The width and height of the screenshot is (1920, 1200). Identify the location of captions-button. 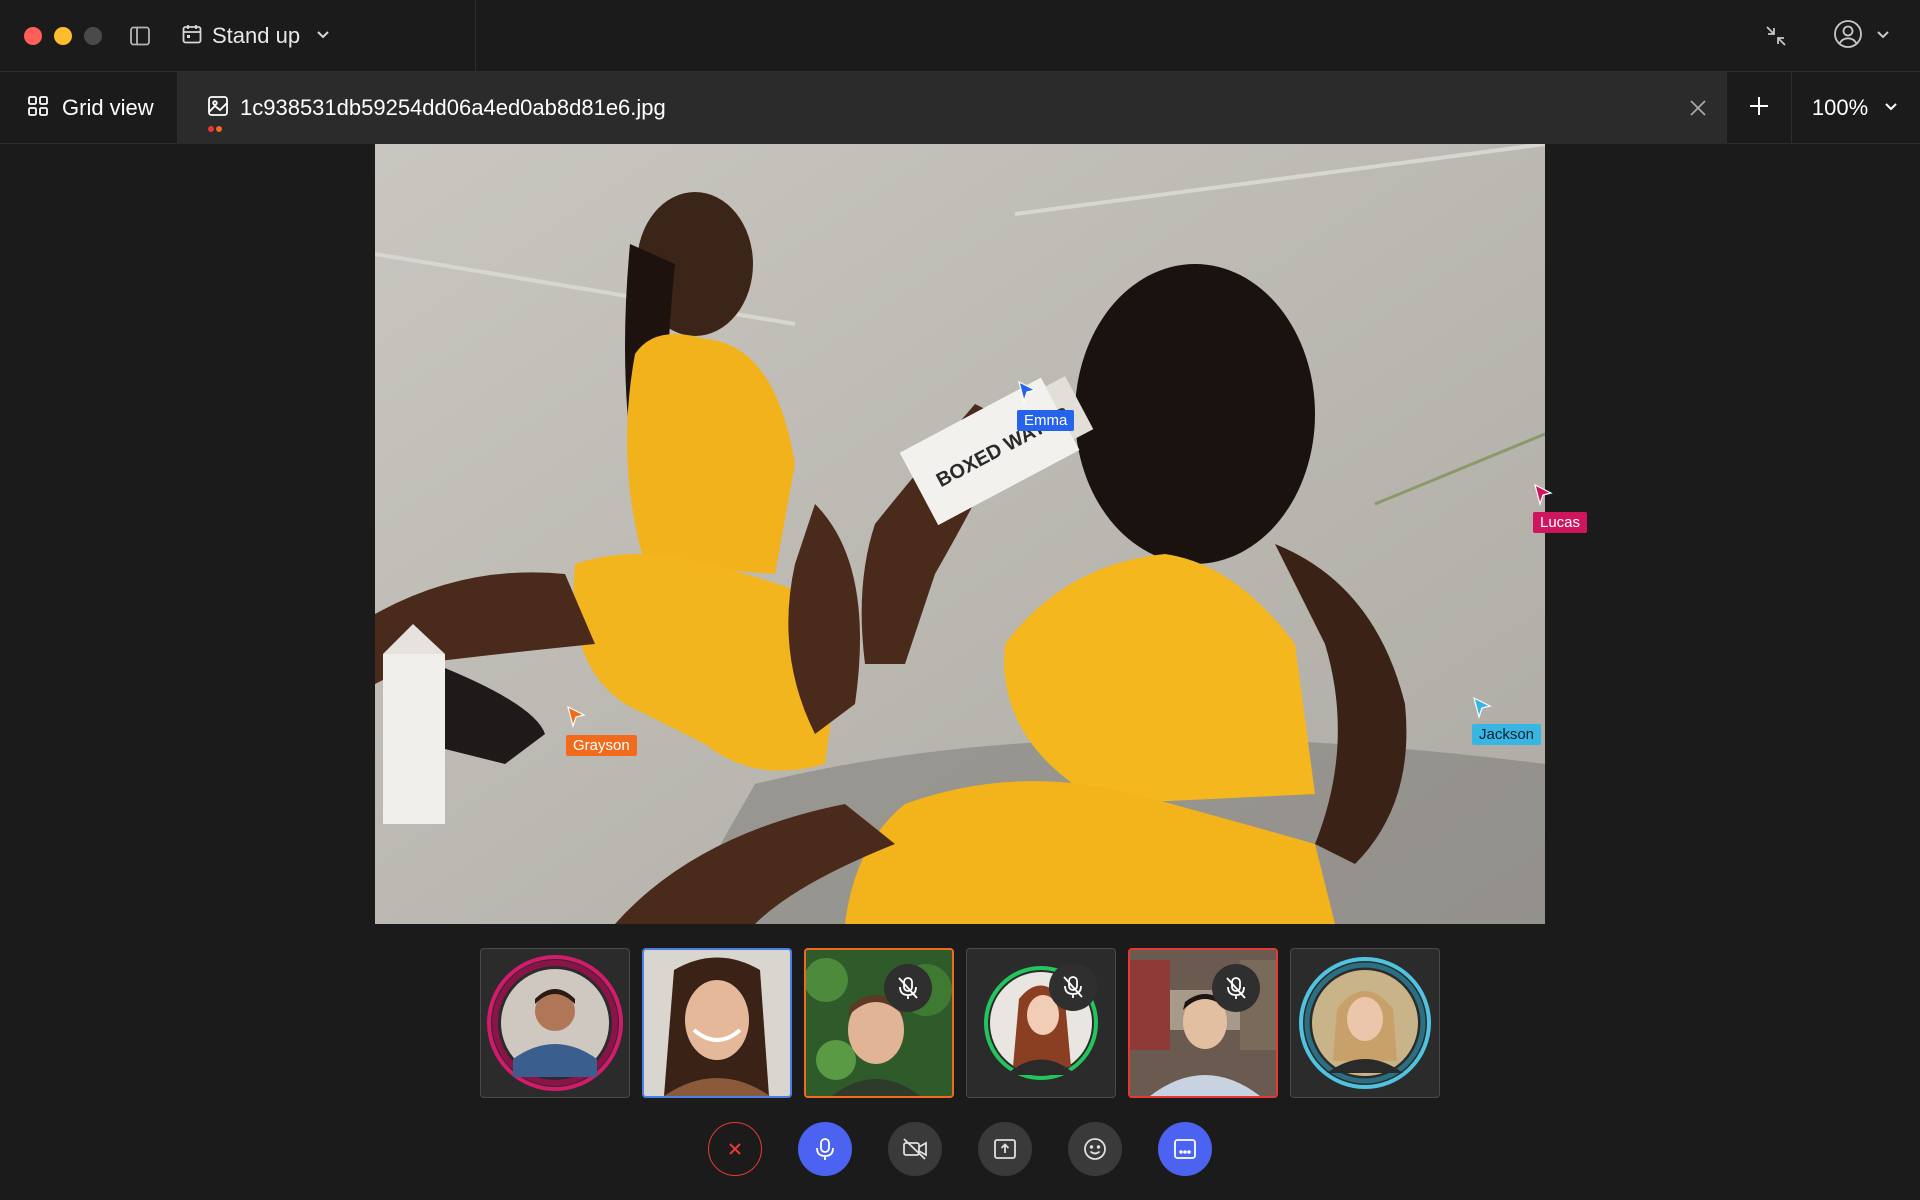
(1185, 1149).